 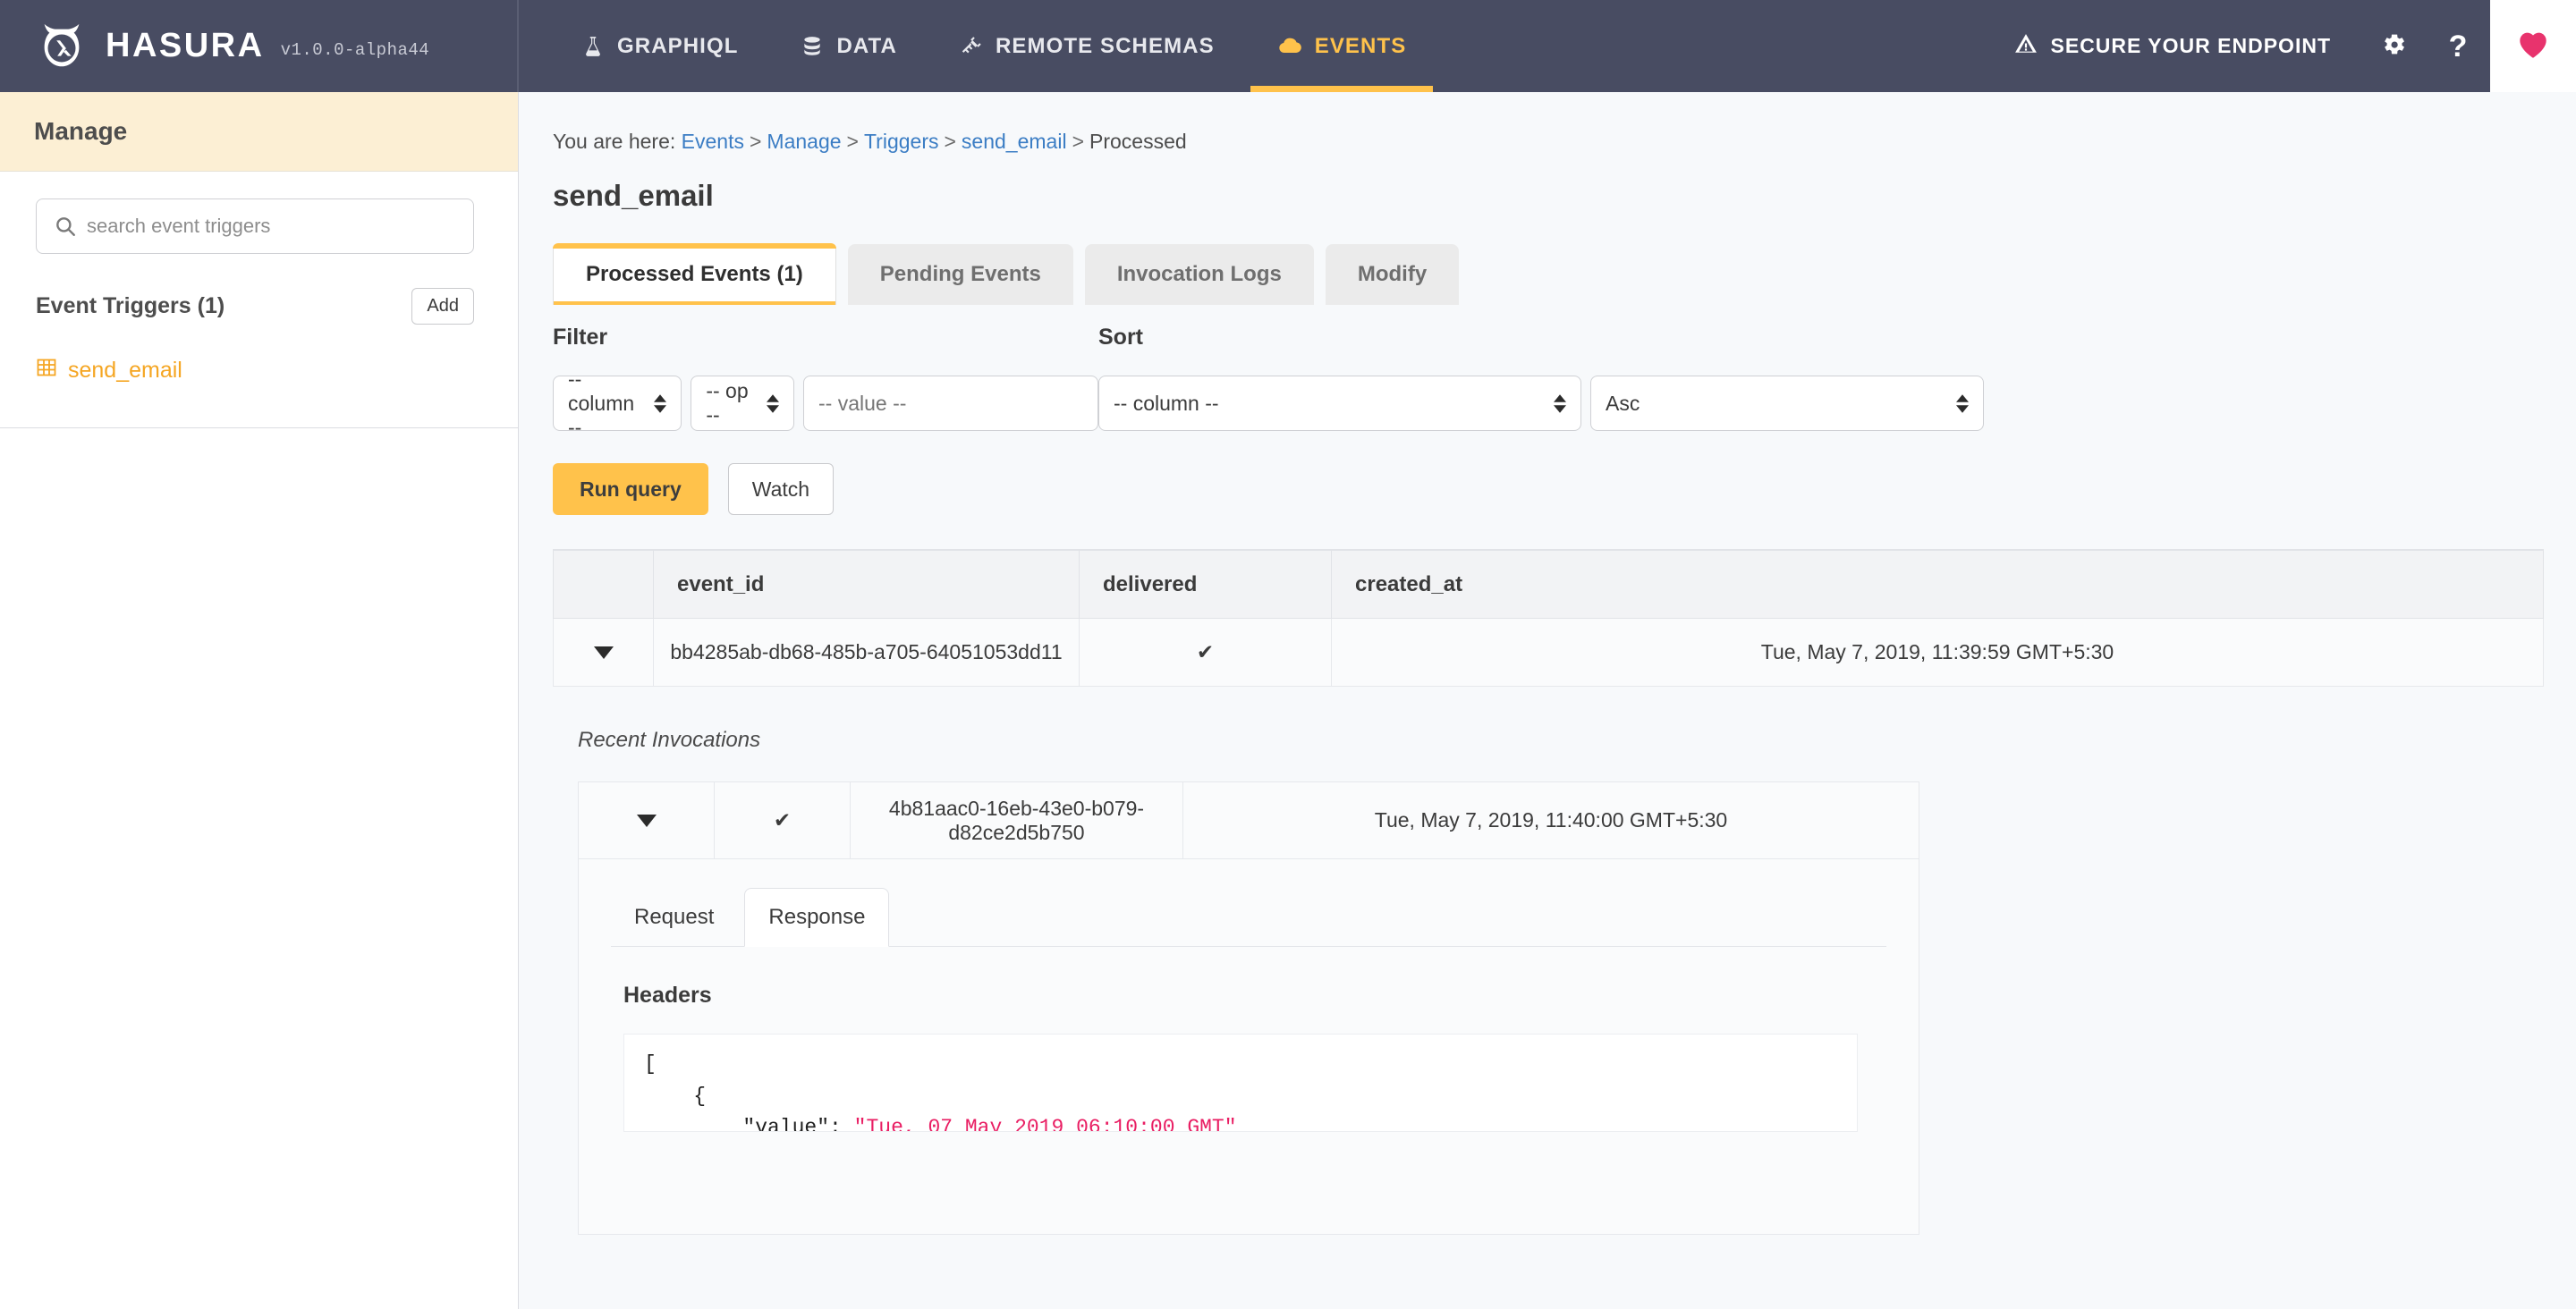 What do you see at coordinates (593, 46) in the screenshot?
I see `flask-icon` at bounding box center [593, 46].